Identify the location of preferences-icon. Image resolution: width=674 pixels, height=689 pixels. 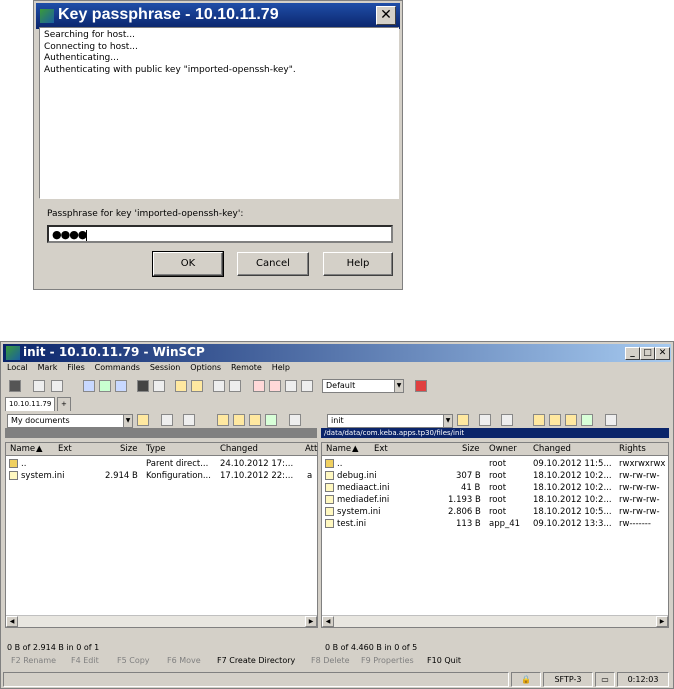
(15, 386).